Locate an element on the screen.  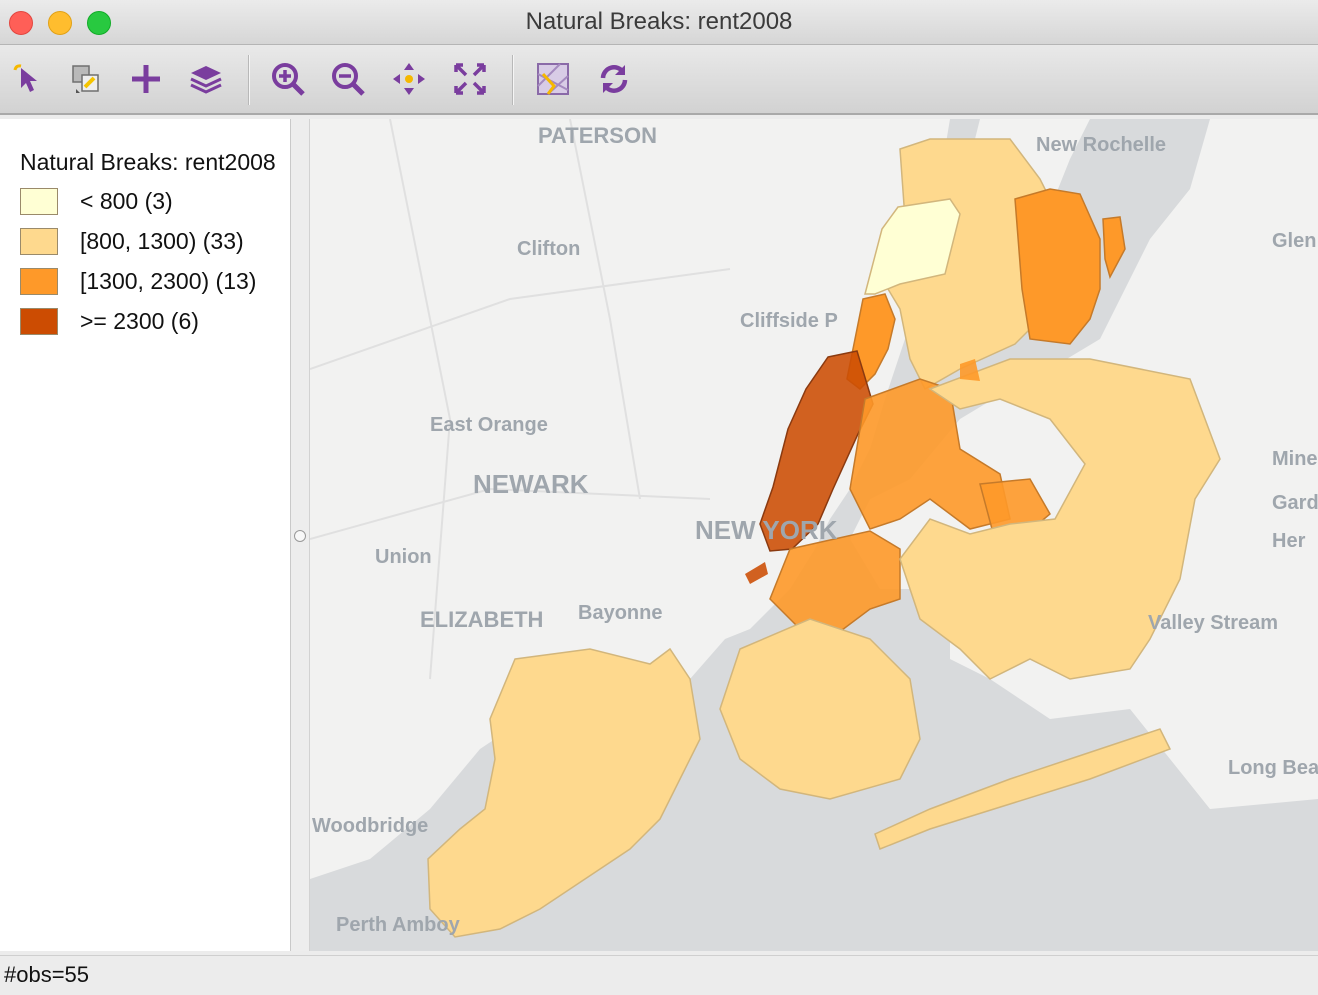
title-bar: Natural Breaks: rent2008 is located at coordinates (659, 22).